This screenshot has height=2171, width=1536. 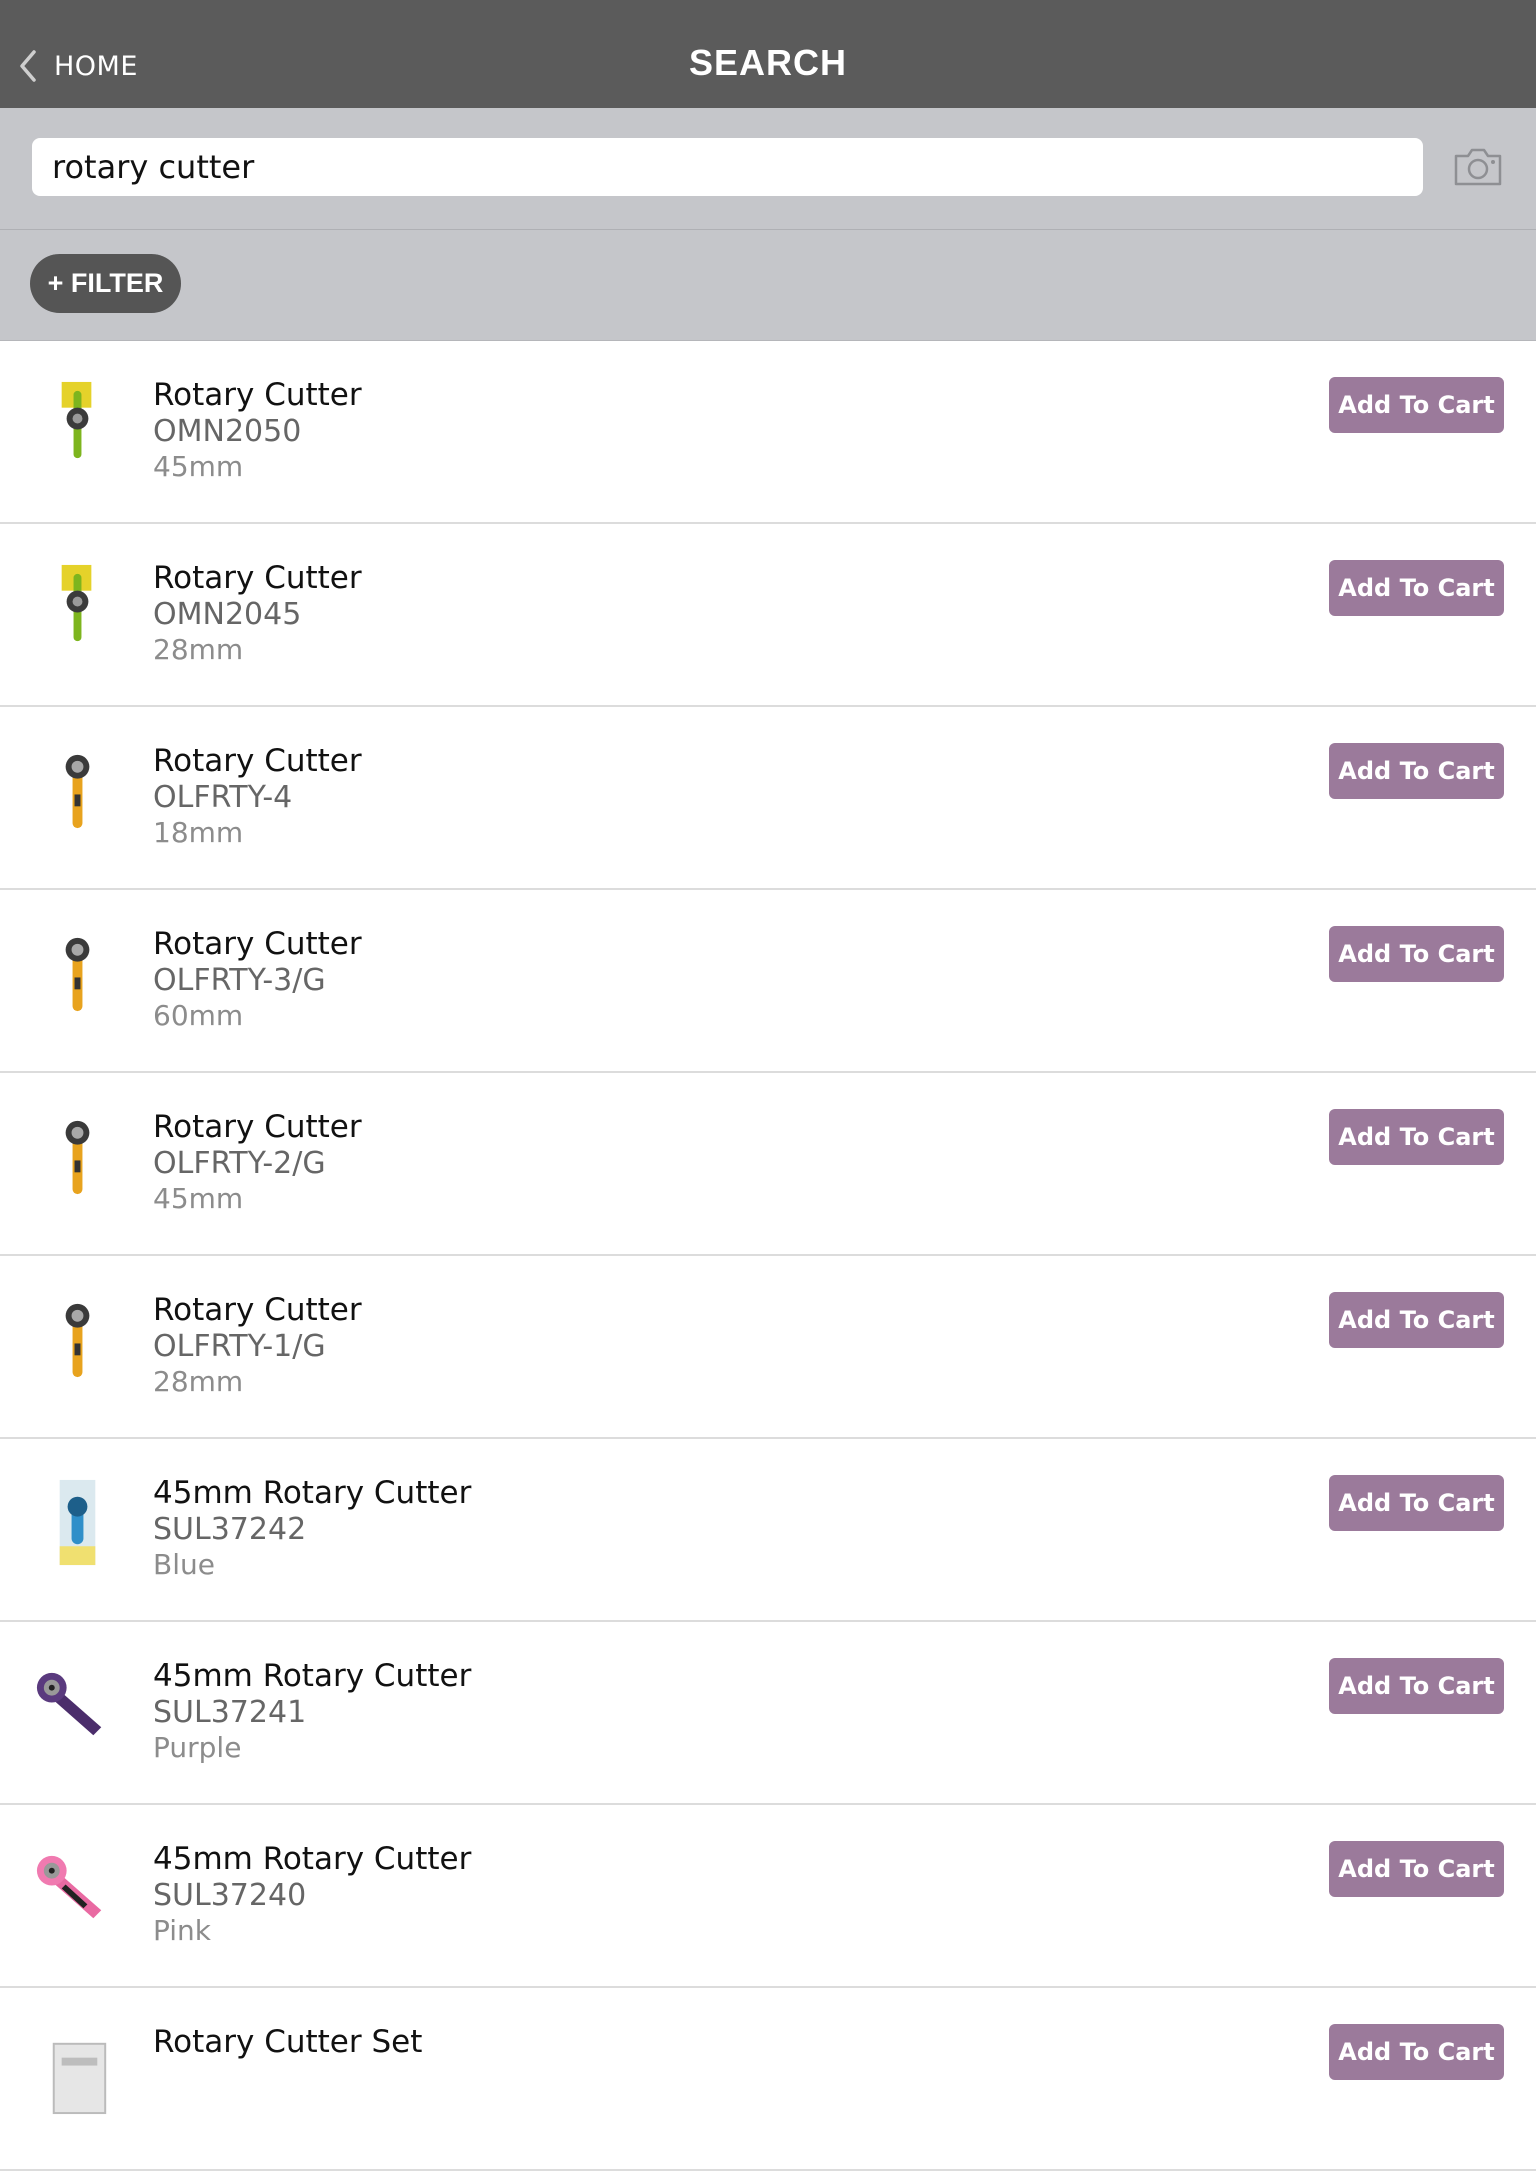 What do you see at coordinates (223, 797) in the screenshot?
I see `product-code: OLFRTY-4` at bounding box center [223, 797].